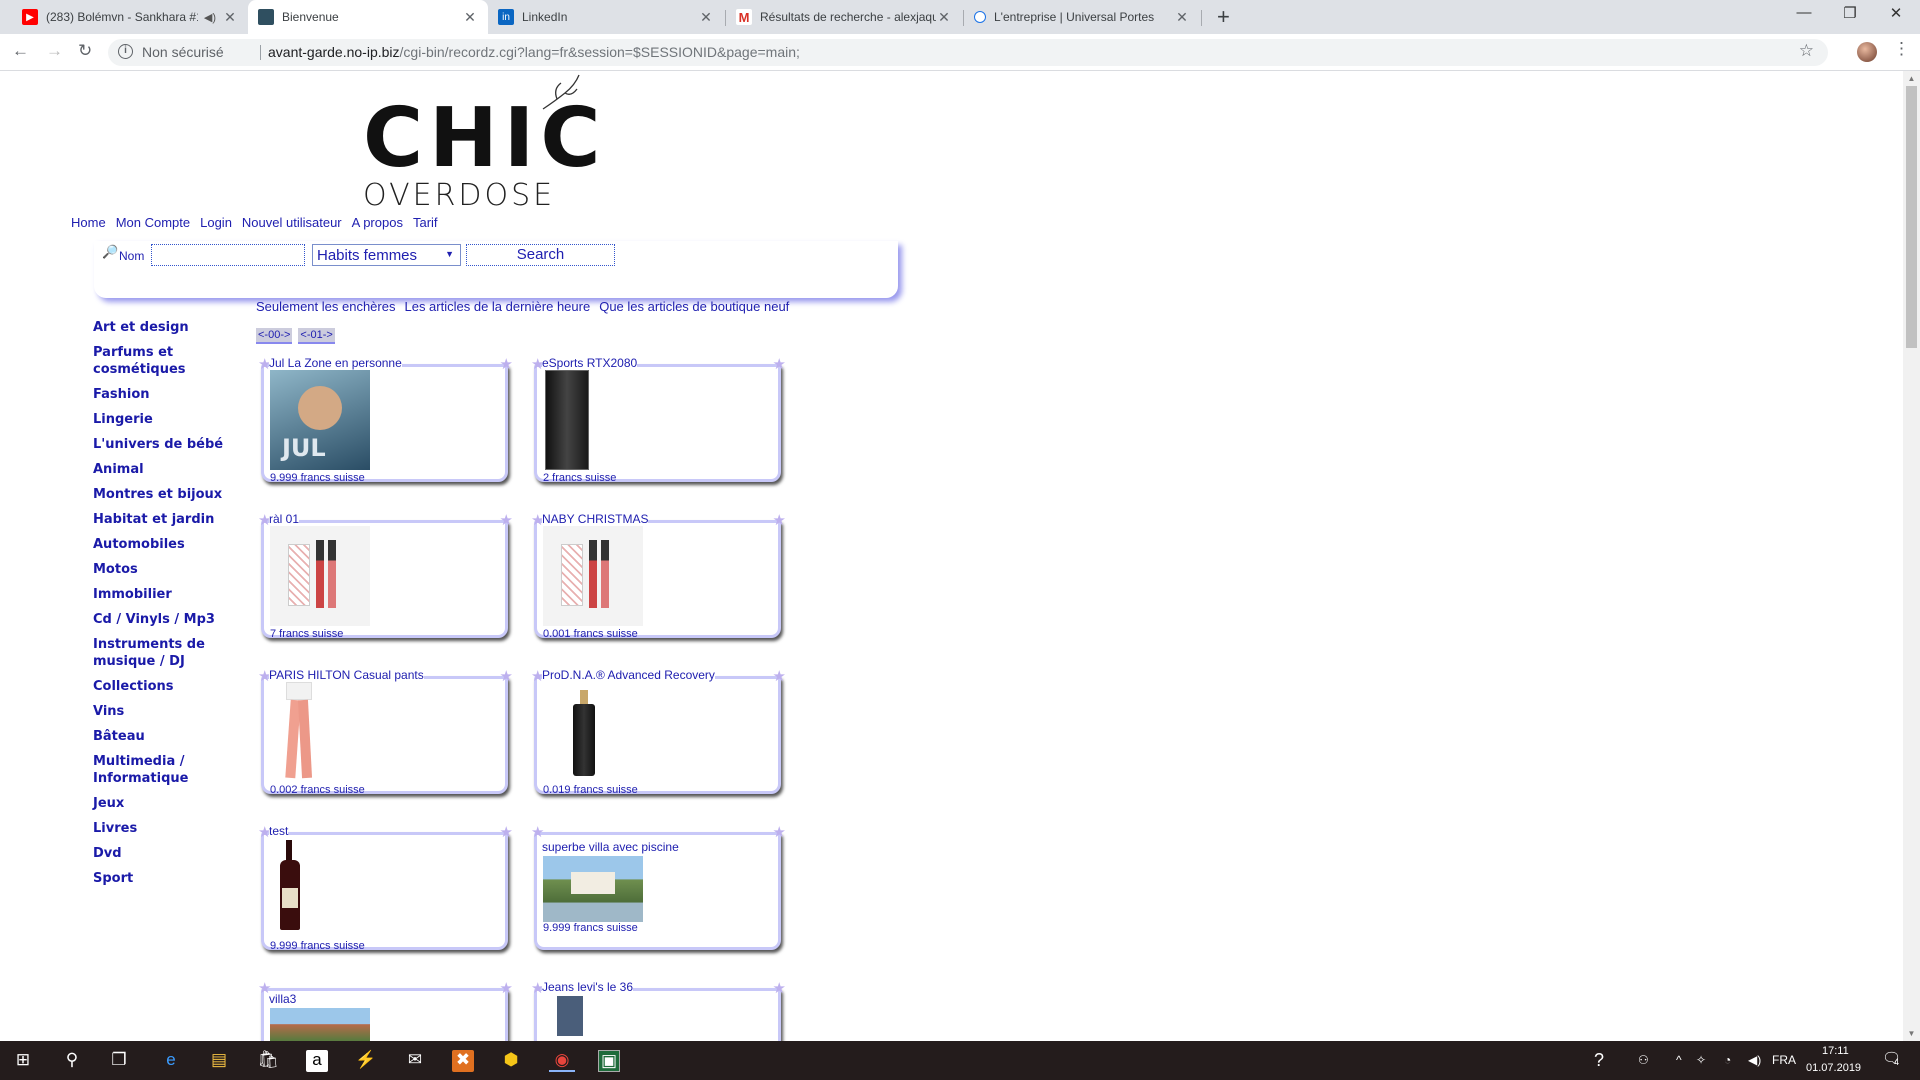 Image resolution: width=1920 pixels, height=1080 pixels. Describe the element at coordinates (1901, 49) in the screenshot. I see `menu-kebab-icon: ⋮` at that location.